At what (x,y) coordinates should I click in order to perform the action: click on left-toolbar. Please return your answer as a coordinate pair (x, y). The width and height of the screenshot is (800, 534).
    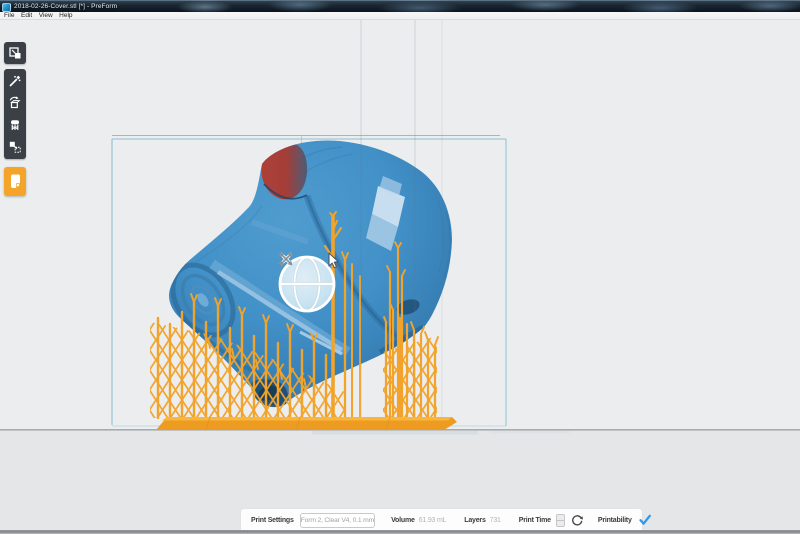
    Looking at the image, I should click on (15, 119).